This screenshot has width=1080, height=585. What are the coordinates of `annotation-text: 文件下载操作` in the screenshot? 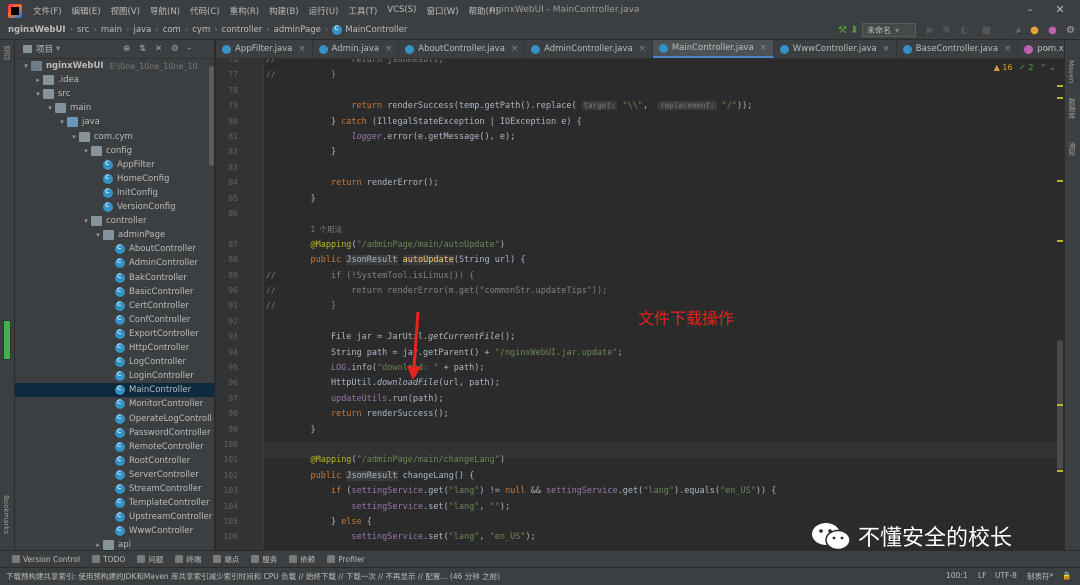 It's located at (686, 318).